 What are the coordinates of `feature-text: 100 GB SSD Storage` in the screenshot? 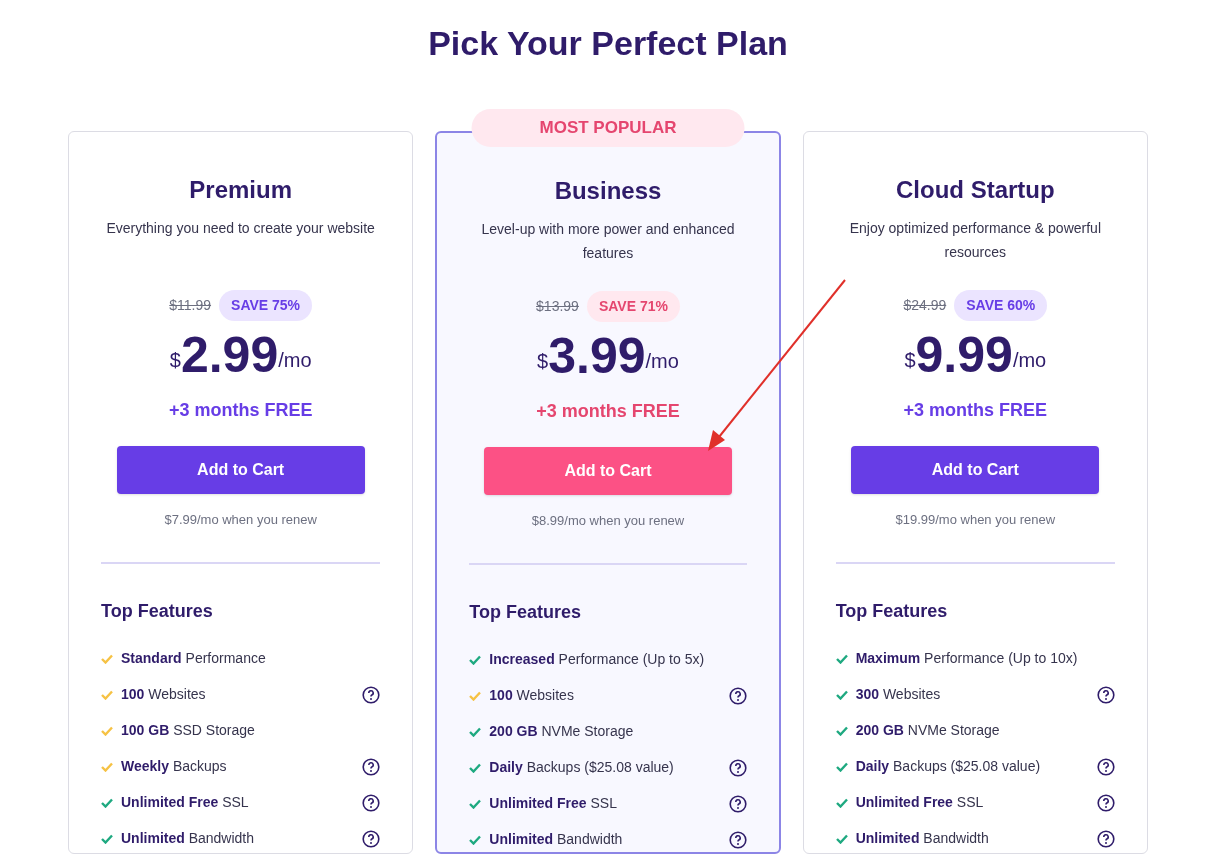 It's located at (188, 730).